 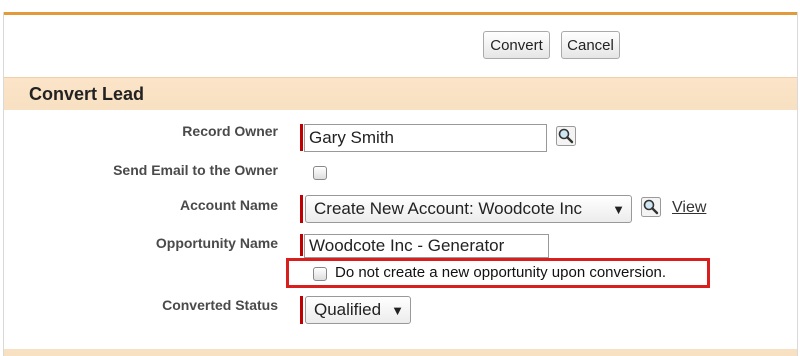 What do you see at coordinates (220, 305) in the screenshot?
I see `converted-status-label: Converted Status` at bounding box center [220, 305].